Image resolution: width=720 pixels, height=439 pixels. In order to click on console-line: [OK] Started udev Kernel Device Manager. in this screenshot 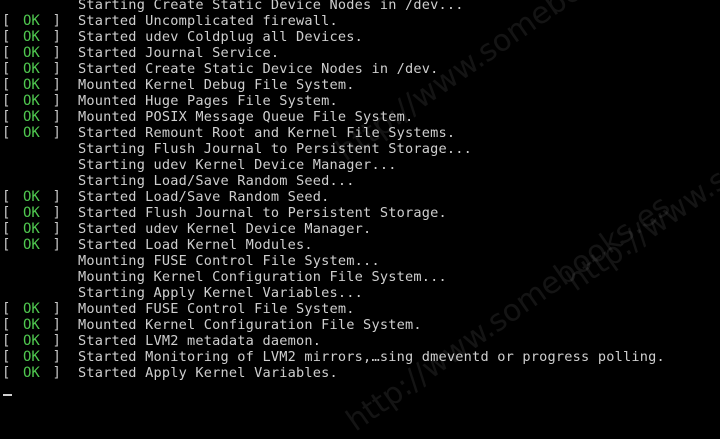, I will do `click(360, 229)`.